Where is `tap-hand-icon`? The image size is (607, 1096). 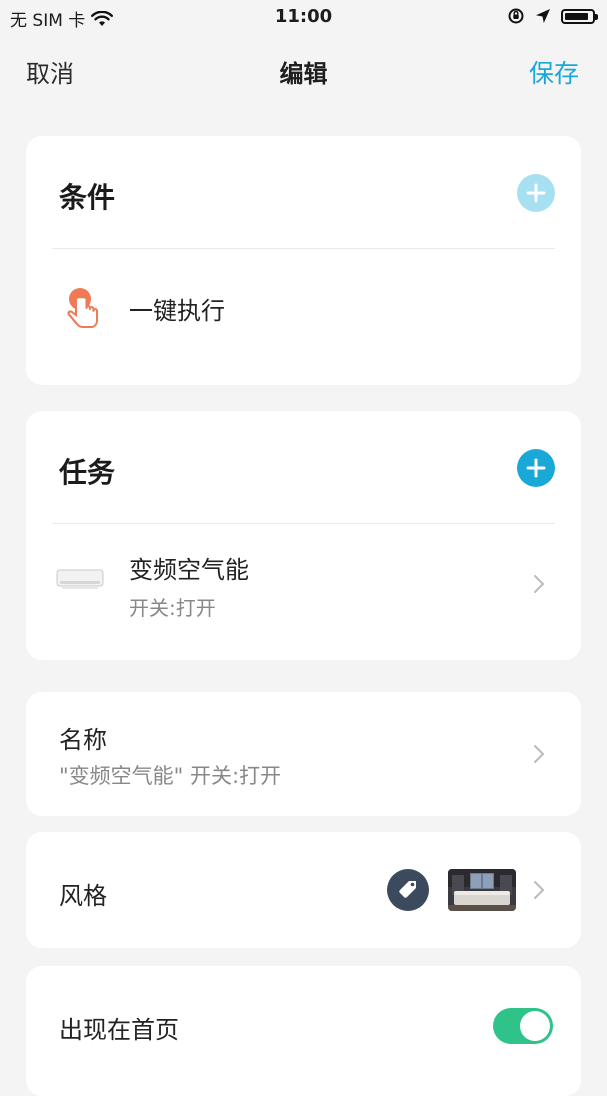 tap-hand-icon is located at coordinates (82, 308).